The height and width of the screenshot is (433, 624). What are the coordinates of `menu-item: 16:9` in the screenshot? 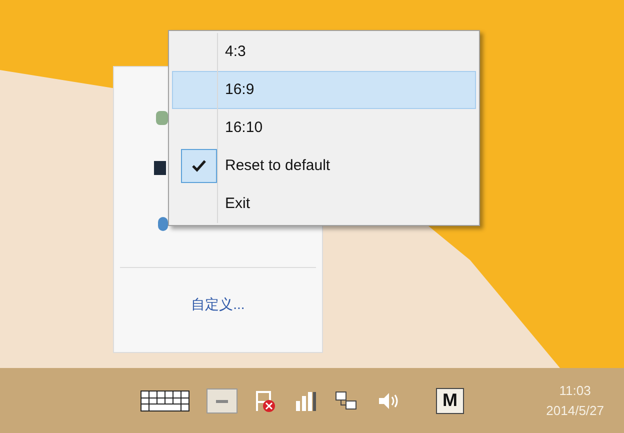 It's located at (324, 90).